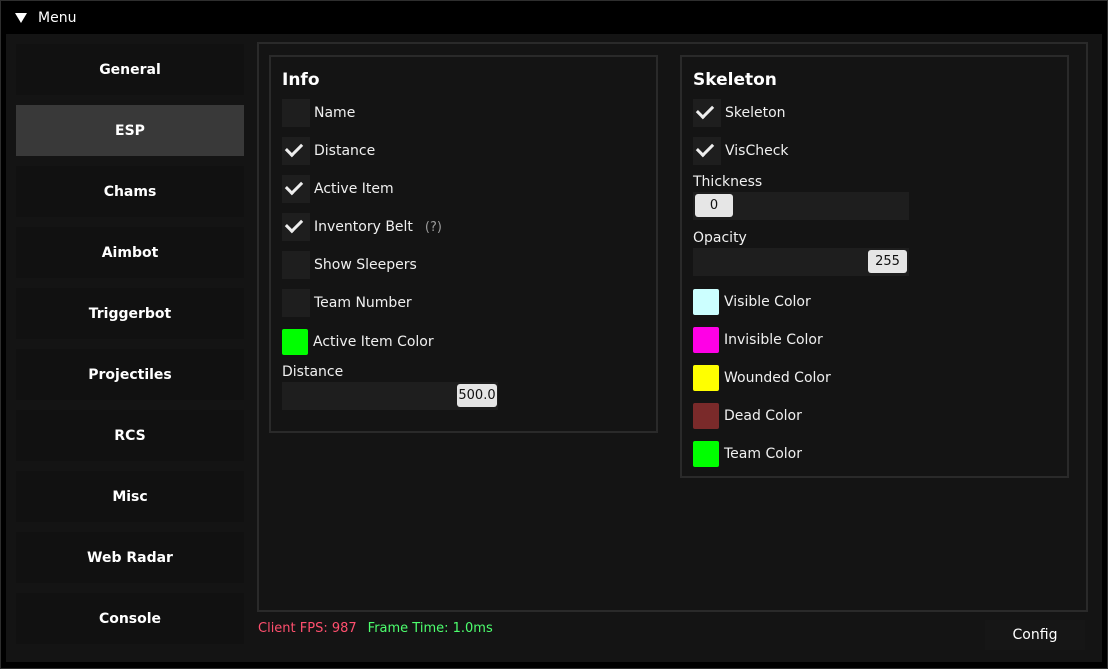 This screenshot has height=669, width=1108. I want to click on help-marker-icon: (?), so click(433, 227).